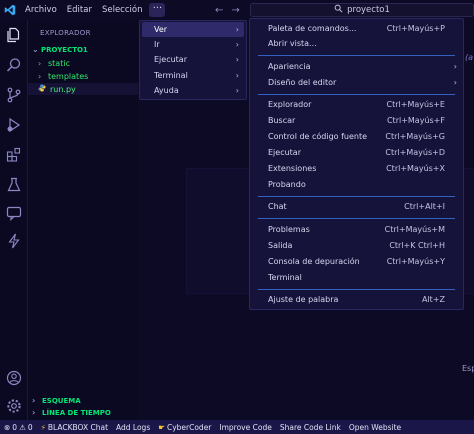  What do you see at coordinates (122, 10) in the screenshot?
I see `menu-seleccion: Selección` at bounding box center [122, 10].